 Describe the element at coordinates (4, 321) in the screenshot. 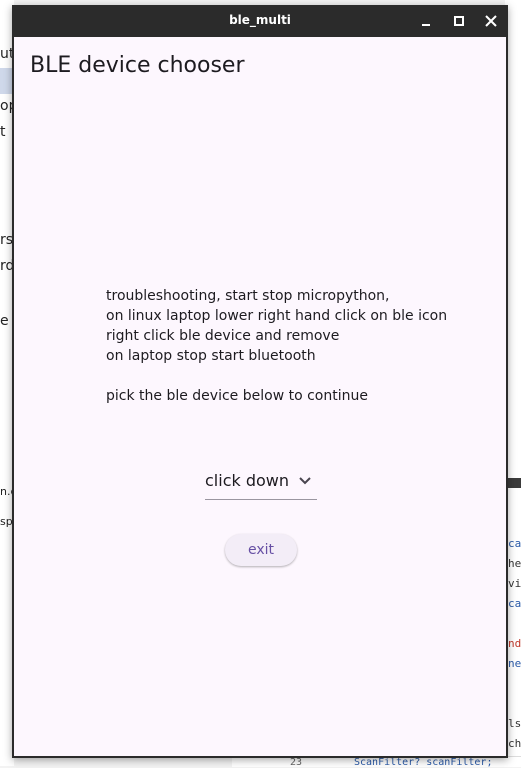

I see `background-text: e` at that location.